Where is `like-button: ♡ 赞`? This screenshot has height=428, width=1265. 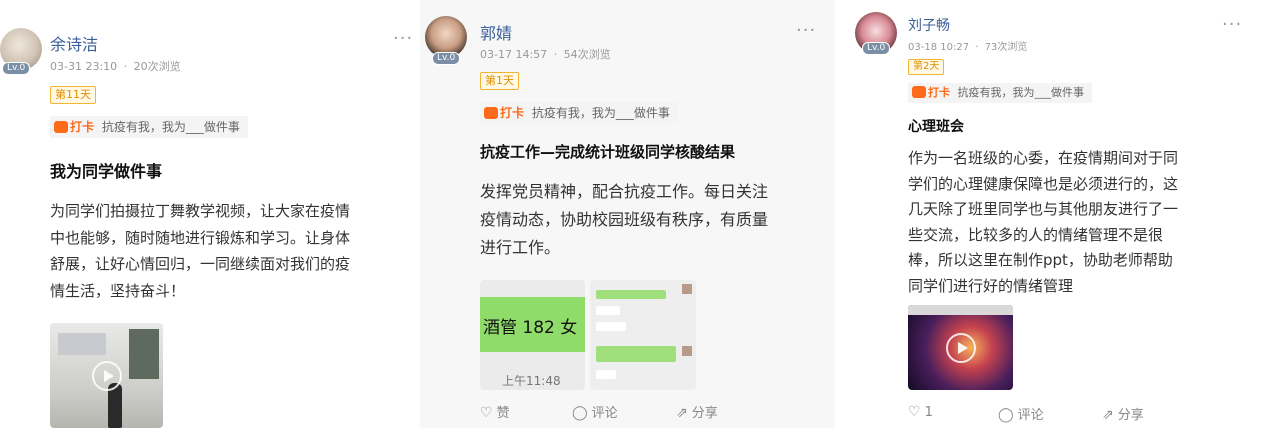 like-button: ♡ 赞 is located at coordinates (495, 411).